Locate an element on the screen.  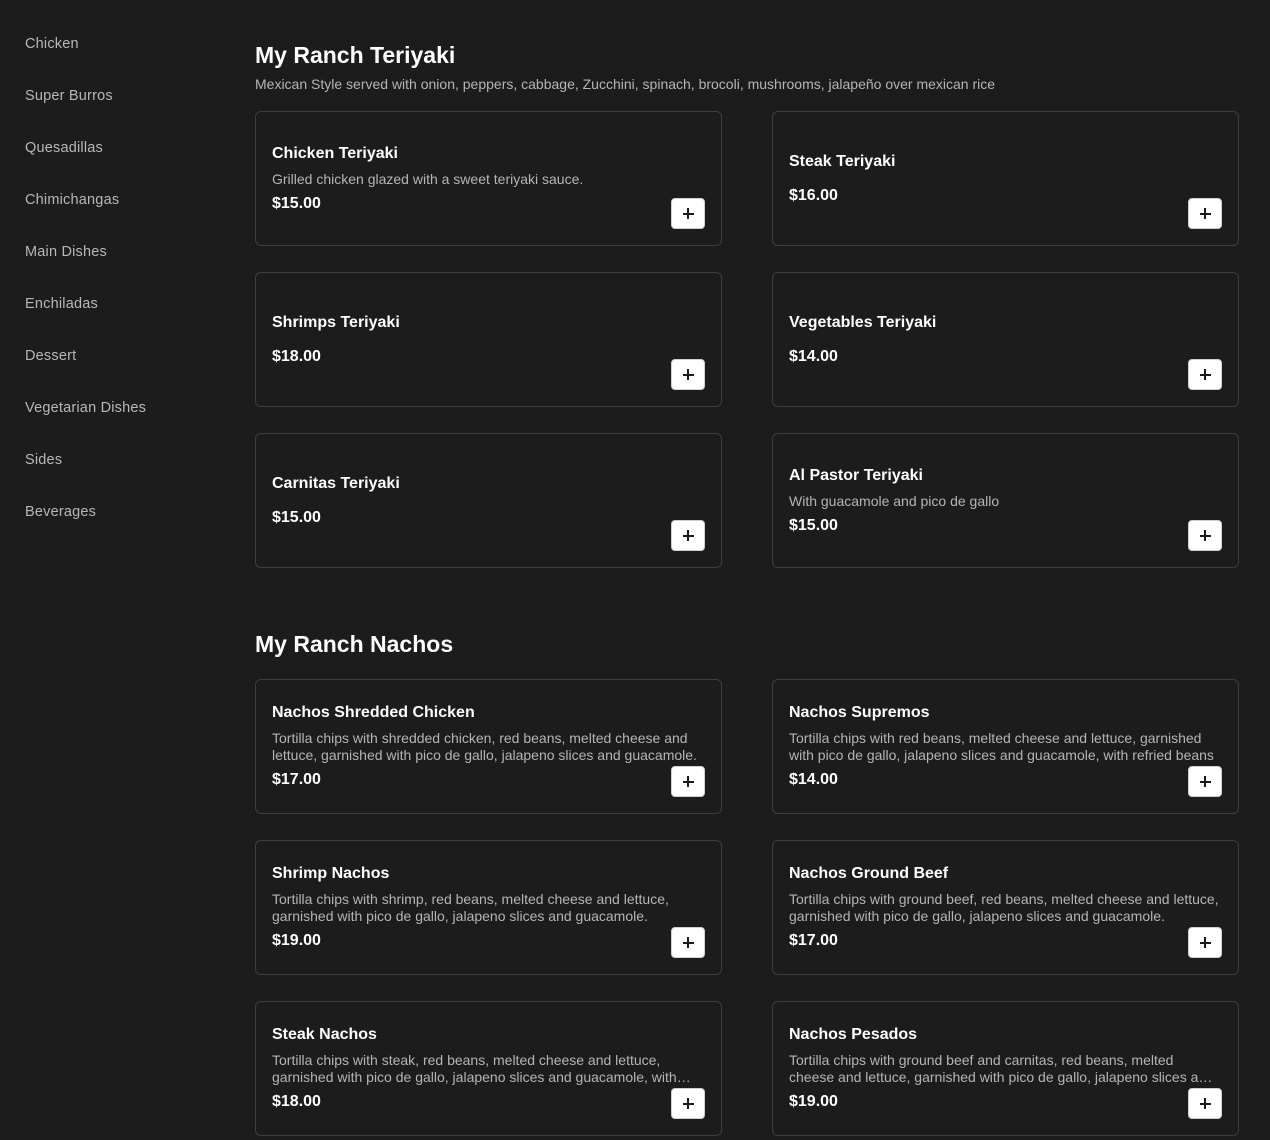
item-name: Shrimp Nachos is located at coordinates (331, 873).